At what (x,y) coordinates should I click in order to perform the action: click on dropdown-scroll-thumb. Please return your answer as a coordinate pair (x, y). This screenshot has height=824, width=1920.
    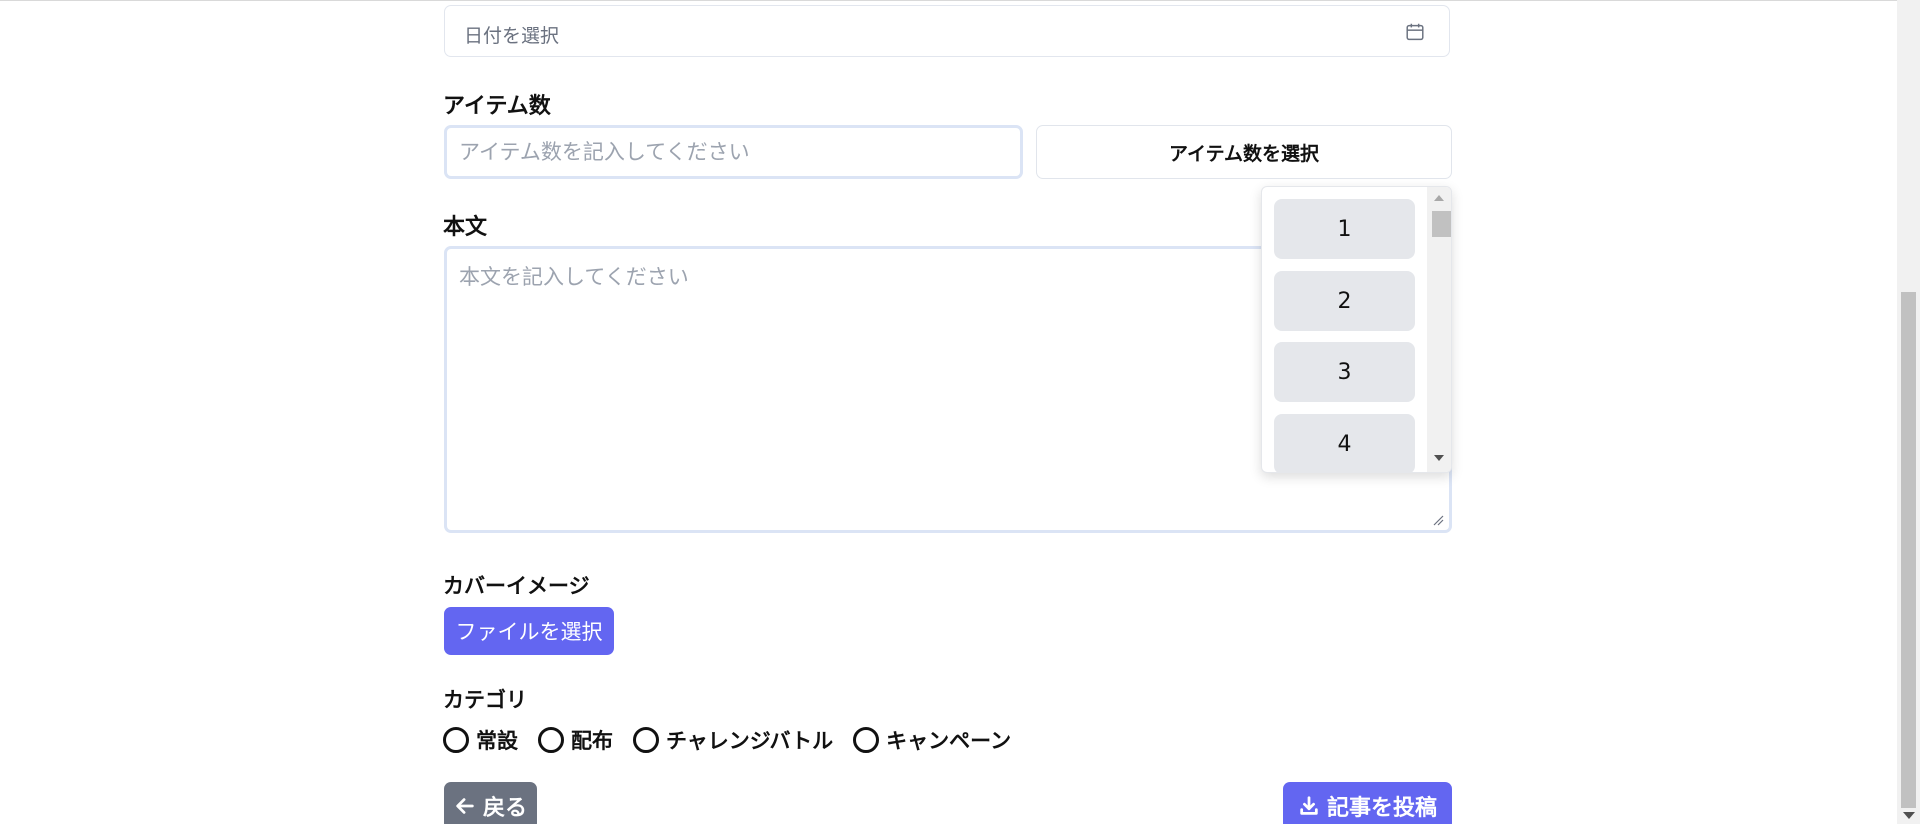
    Looking at the image, I should click on (1441, 224).